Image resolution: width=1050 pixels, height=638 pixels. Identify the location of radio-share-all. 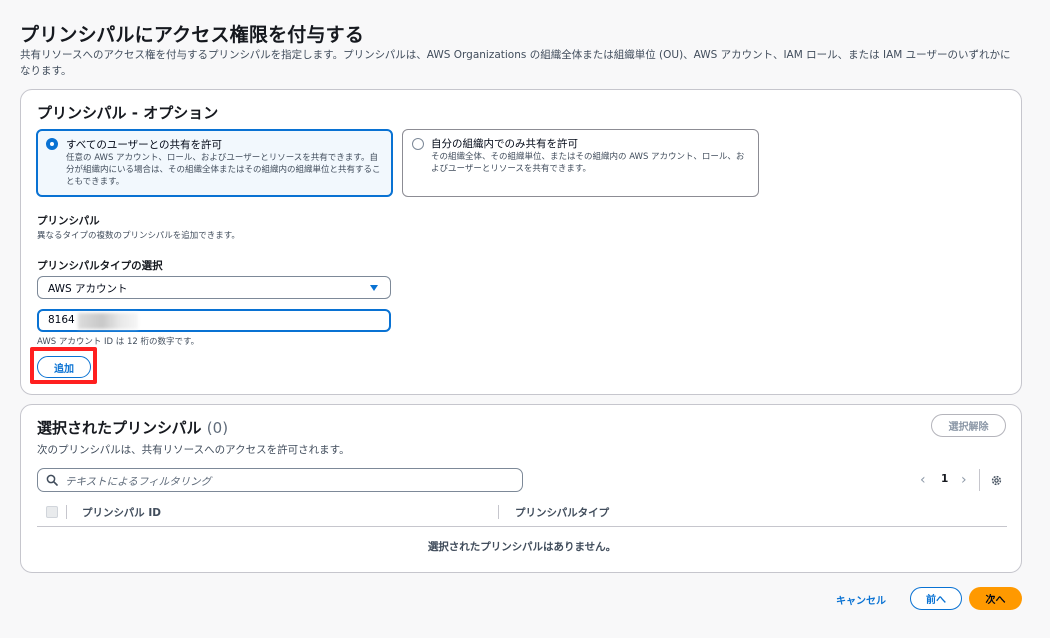
(52, 144).